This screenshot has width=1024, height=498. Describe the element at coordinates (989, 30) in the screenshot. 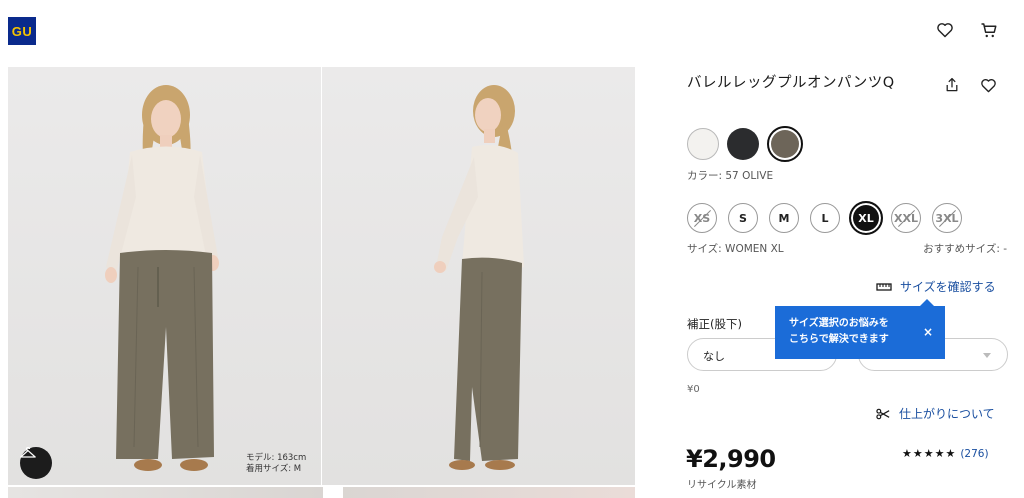

I see `cart-icon` at that location.